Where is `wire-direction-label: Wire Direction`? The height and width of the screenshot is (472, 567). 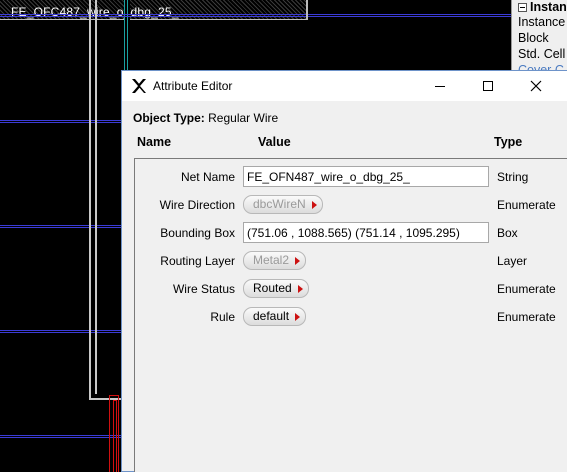 wire-direction-label: Wire Direction is located at coordinates (197, 205).